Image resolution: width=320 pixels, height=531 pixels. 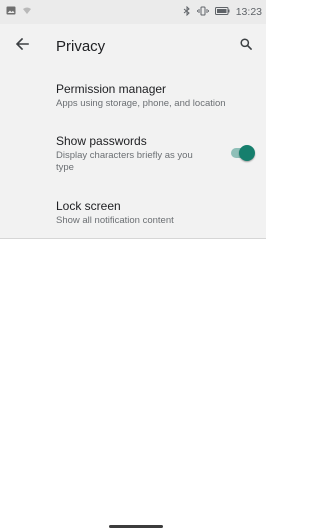 I want to click on image-icon, so click(x=11, y=12).